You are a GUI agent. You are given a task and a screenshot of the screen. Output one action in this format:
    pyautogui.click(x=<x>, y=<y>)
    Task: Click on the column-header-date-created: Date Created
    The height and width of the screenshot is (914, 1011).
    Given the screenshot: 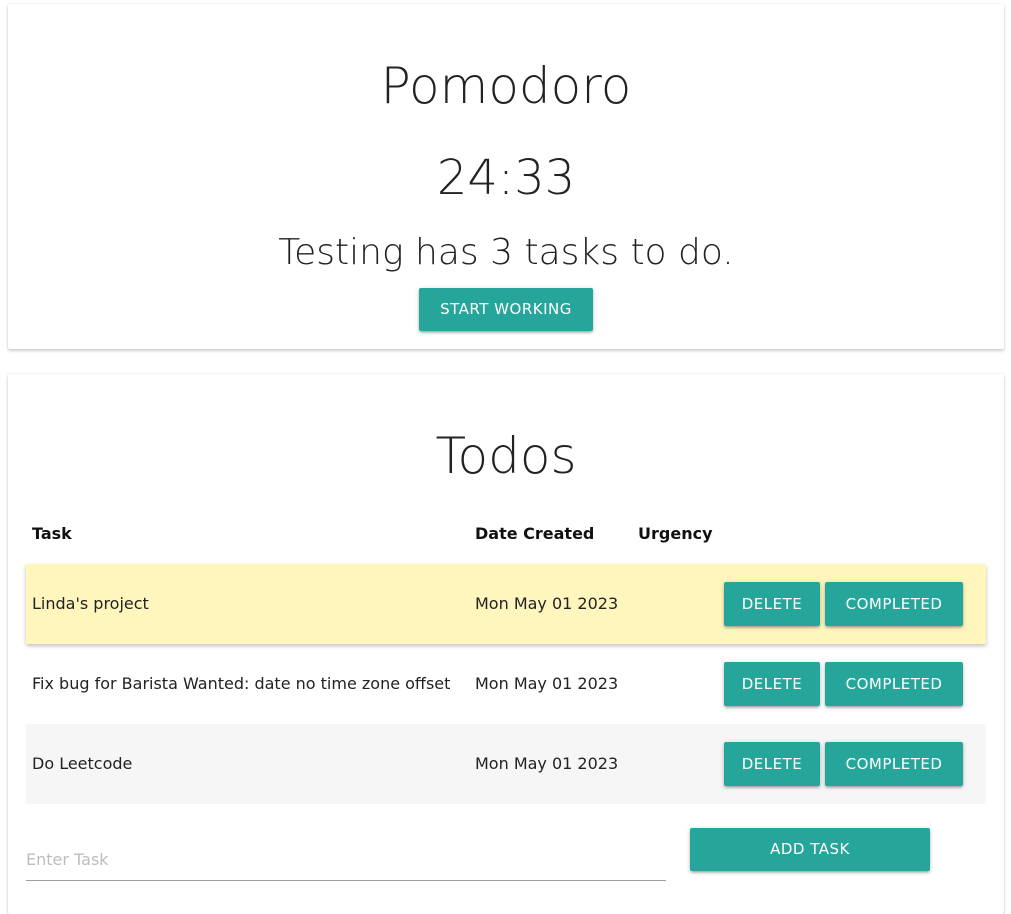 What is the action you would take?
    pyautogui.click(x=535, y=533)
    